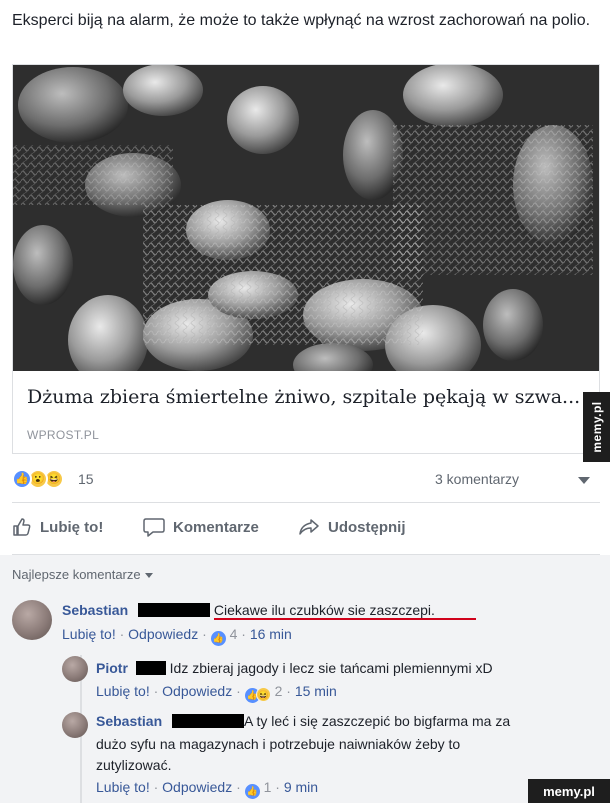 This screenshot has height=803, width=610. I want to click on comment-reaction-count: 2, so click(279, 691).